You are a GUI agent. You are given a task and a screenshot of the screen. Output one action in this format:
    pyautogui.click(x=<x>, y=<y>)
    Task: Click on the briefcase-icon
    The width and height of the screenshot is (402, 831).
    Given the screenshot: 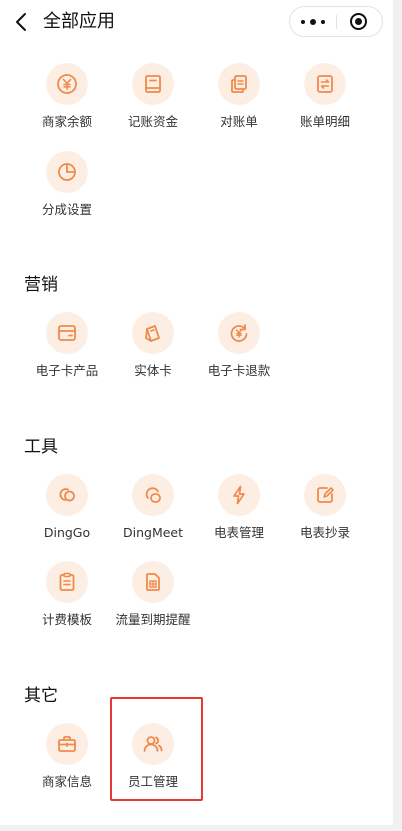 What is the action you would take?
    pyautogui.click(x=67, y=744)
    